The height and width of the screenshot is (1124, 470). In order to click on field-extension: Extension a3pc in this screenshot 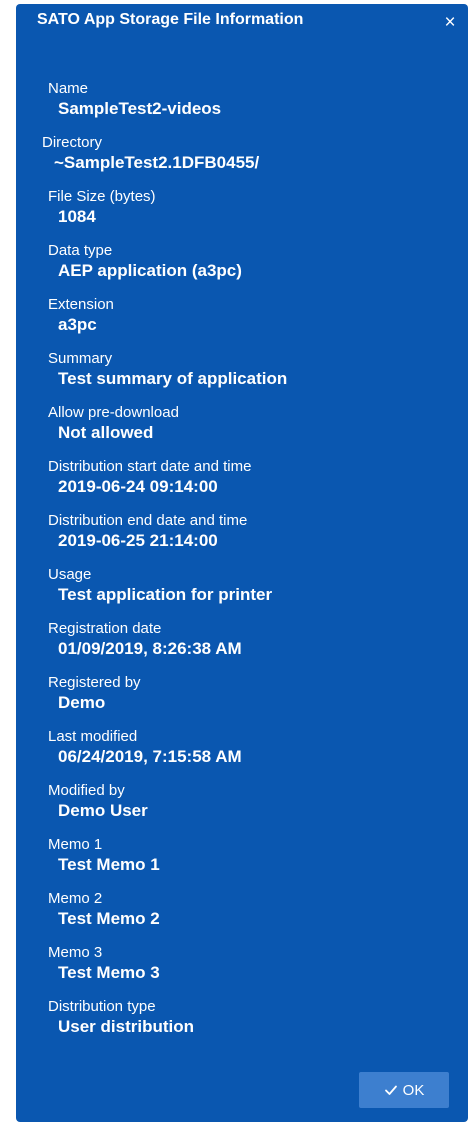, I will do `click(242, 315)`.